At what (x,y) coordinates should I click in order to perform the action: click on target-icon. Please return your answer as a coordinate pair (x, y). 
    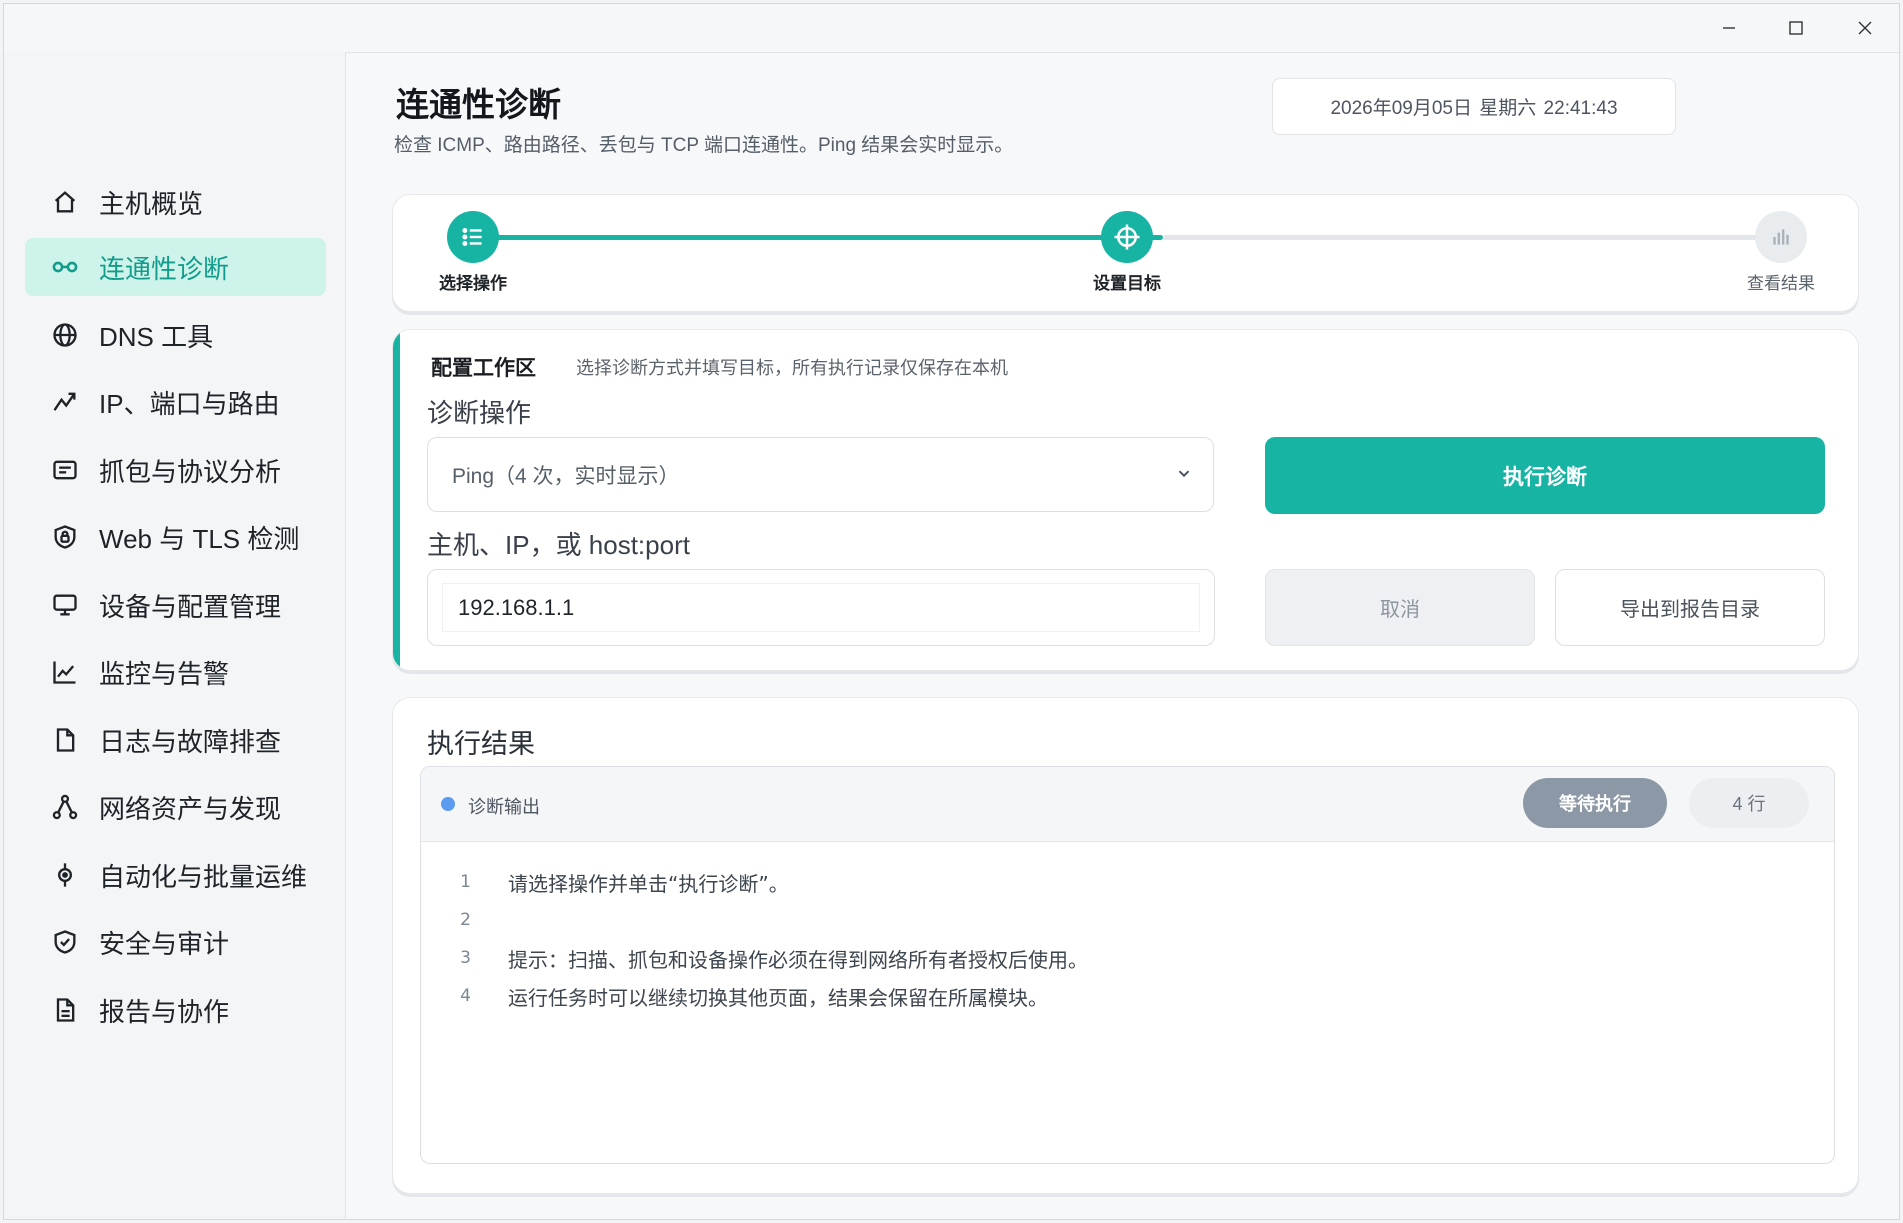
    Looking at the image, I should click on (65, 875).